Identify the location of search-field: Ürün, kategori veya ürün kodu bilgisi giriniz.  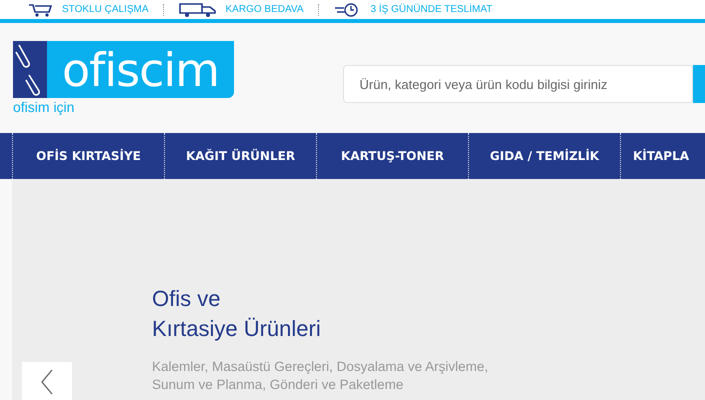
(518, 84).